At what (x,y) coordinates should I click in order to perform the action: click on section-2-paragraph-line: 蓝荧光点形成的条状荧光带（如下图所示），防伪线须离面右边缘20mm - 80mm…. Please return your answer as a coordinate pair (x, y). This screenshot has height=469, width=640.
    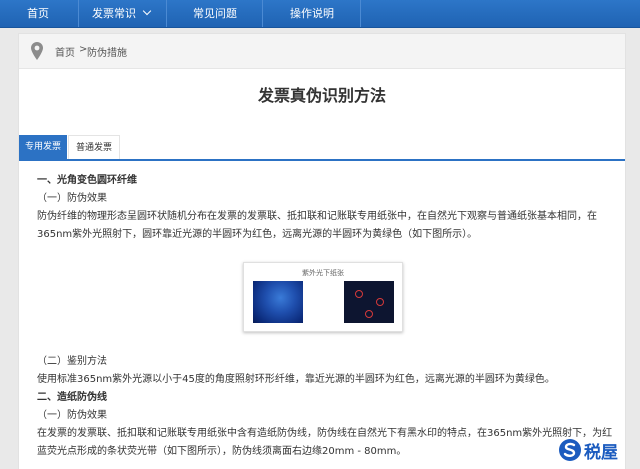
    Looking at the image, I should click on (222, 451).